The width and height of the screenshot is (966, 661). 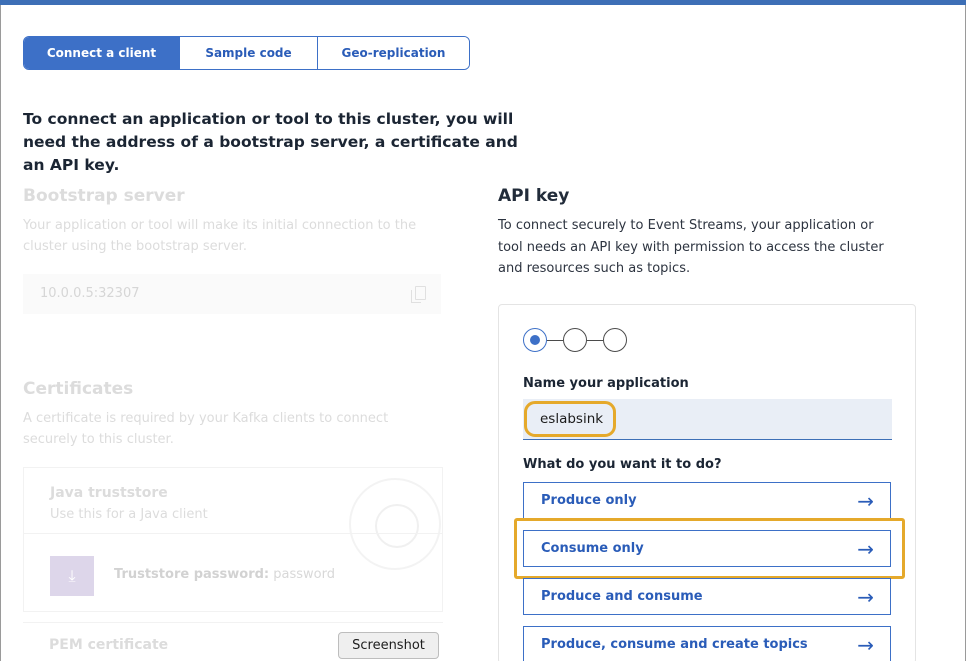 I want to click on tab-sample-code: Sample code, so click(x=248, y=53).